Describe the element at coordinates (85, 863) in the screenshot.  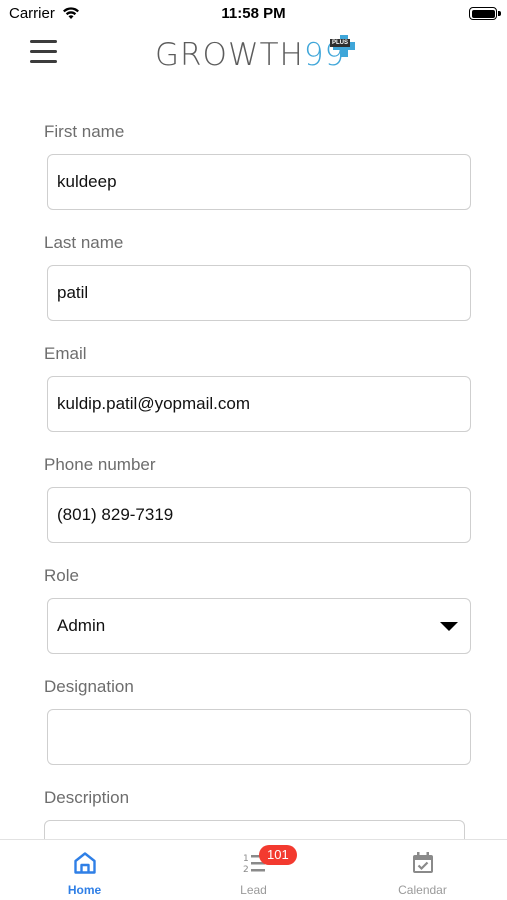
I see `home-icon` at that location.